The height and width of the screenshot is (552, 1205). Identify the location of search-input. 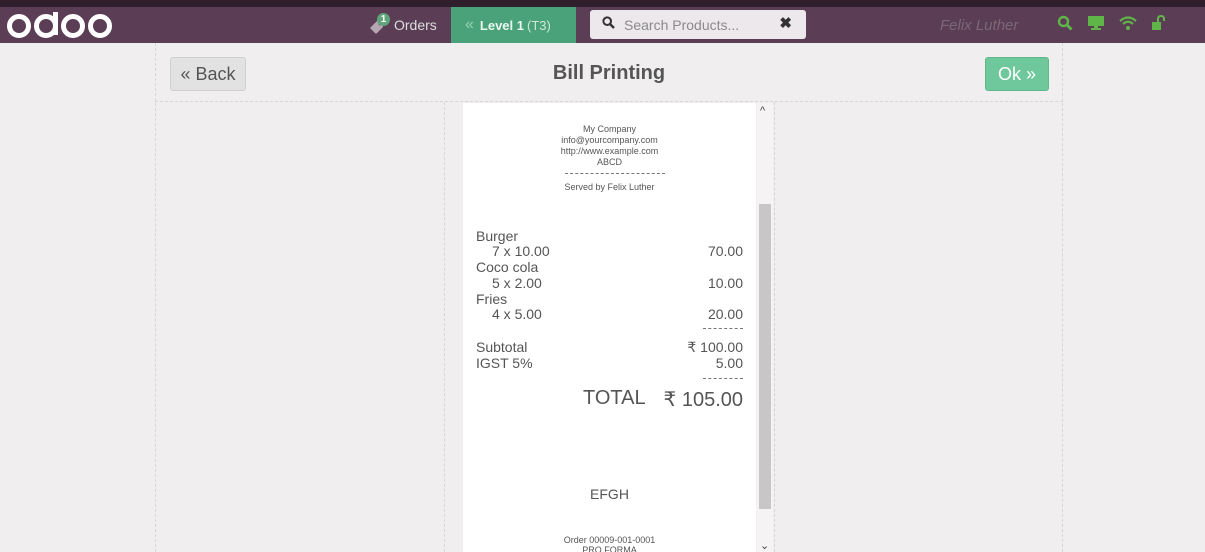
(694, 24).